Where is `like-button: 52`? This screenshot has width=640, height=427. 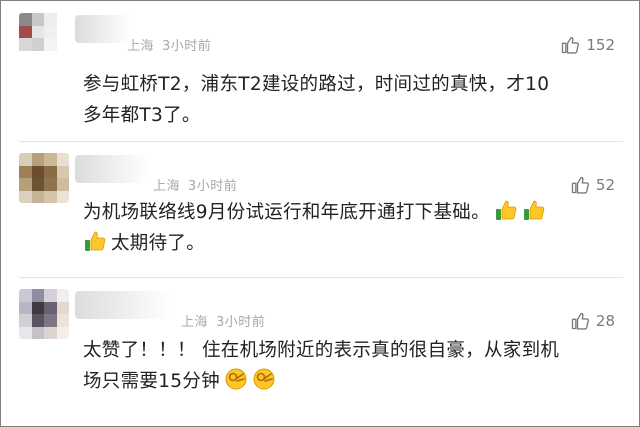 like-button: 52 is located at coordinates (592, 185).